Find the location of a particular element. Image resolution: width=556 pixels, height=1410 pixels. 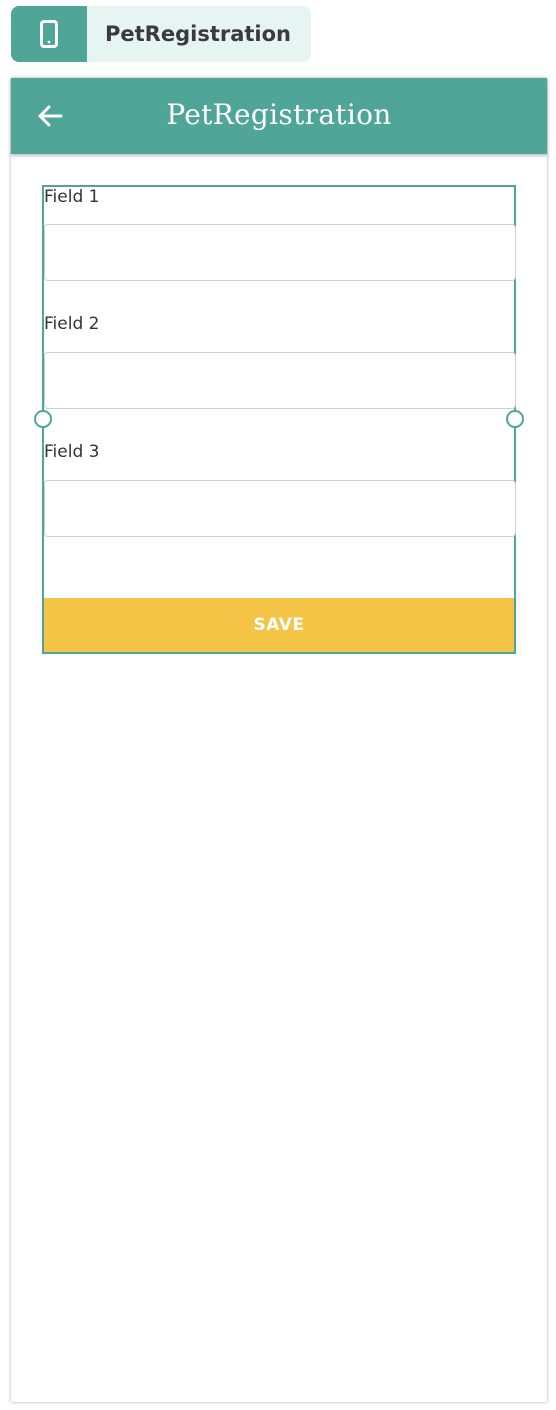

chip-icon-box is located at coordinates (49, 34).